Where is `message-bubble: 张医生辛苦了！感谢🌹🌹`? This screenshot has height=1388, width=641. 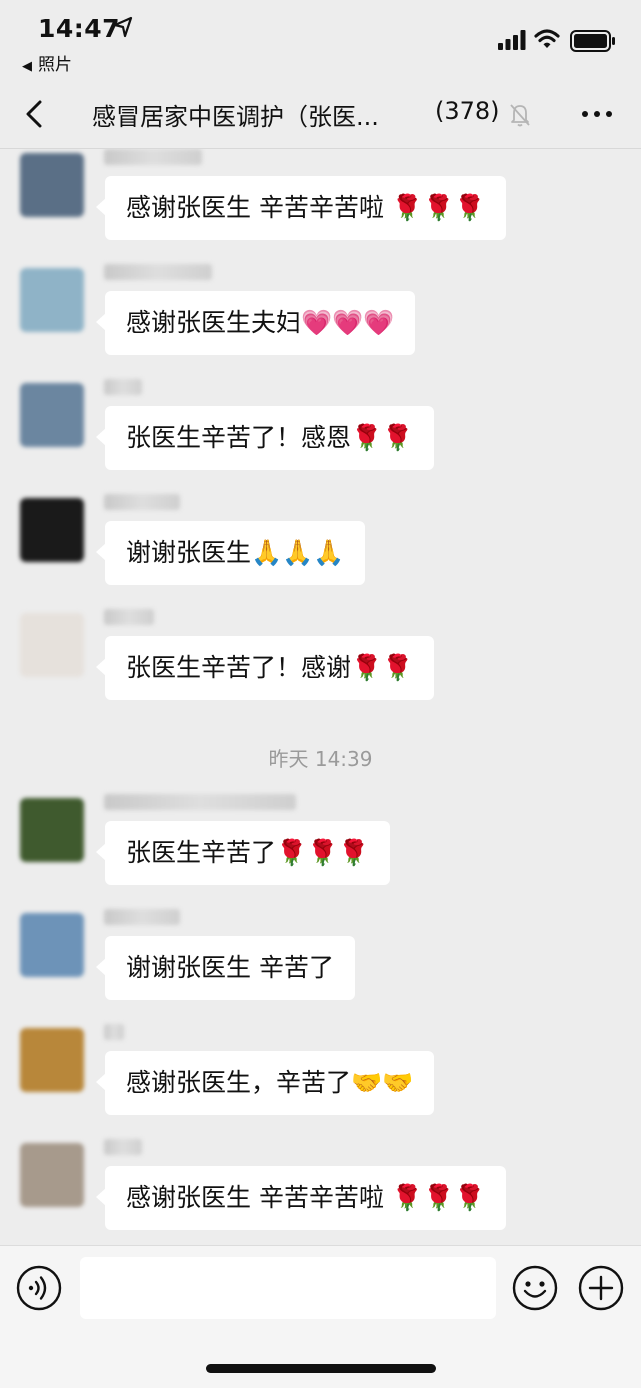
message-bubble: 张医生辛苦了！感谢🌹🌹 is located at coordinates (265, 668).